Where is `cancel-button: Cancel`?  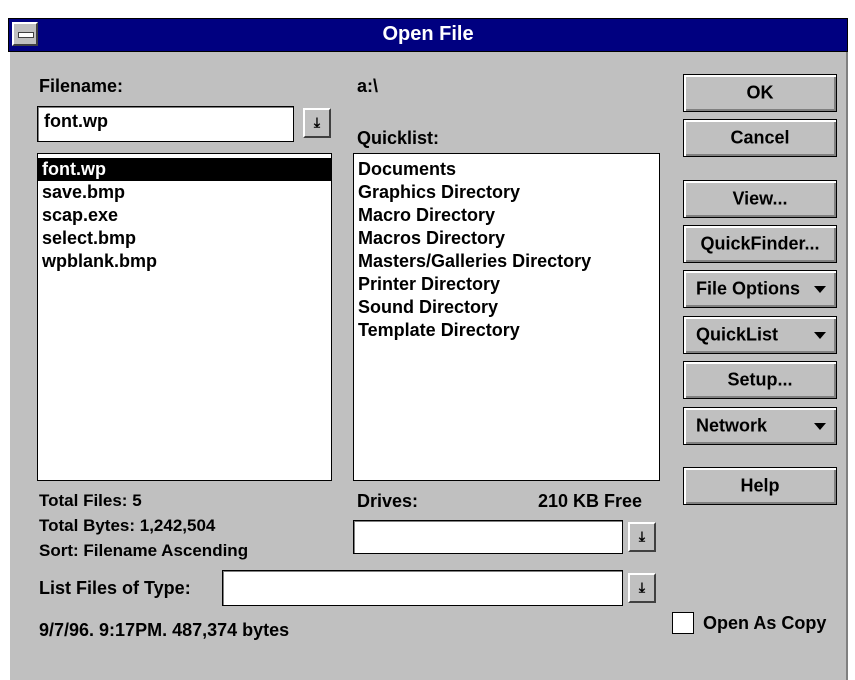
cancel-button: Cancel is located at coordinates (760, 138).